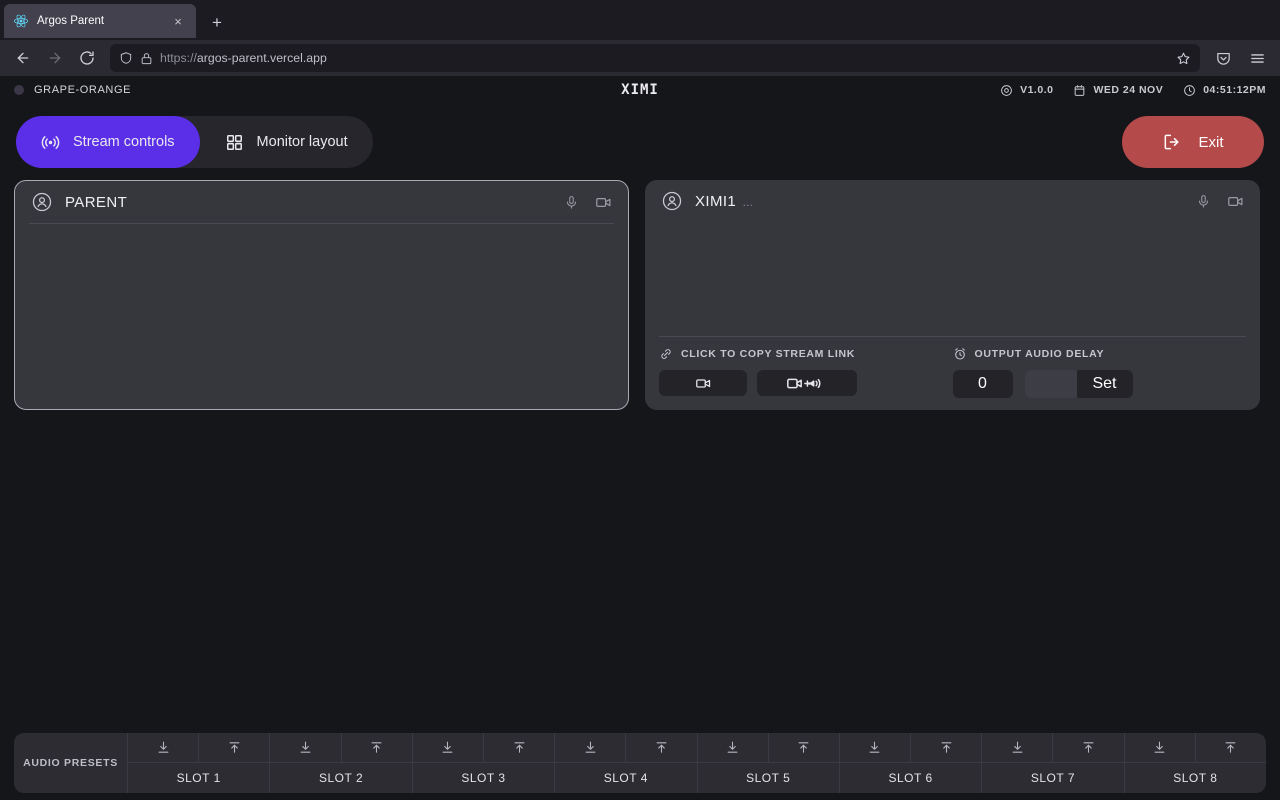  What do you see at coordinates (910, 778) in the screenshot?
I see `preset-slot-label: SLOT 6` at bounding box center [910, 778].